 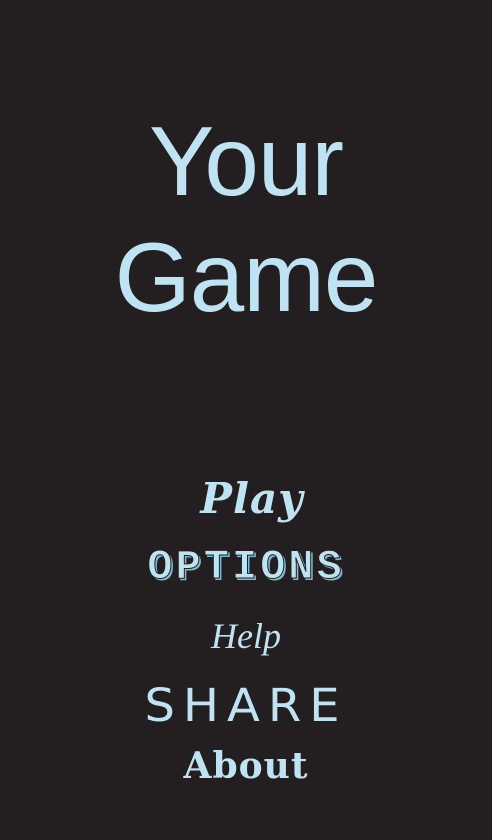 I want to click on game-title-line-1: Your, so click(x=246, y=161).